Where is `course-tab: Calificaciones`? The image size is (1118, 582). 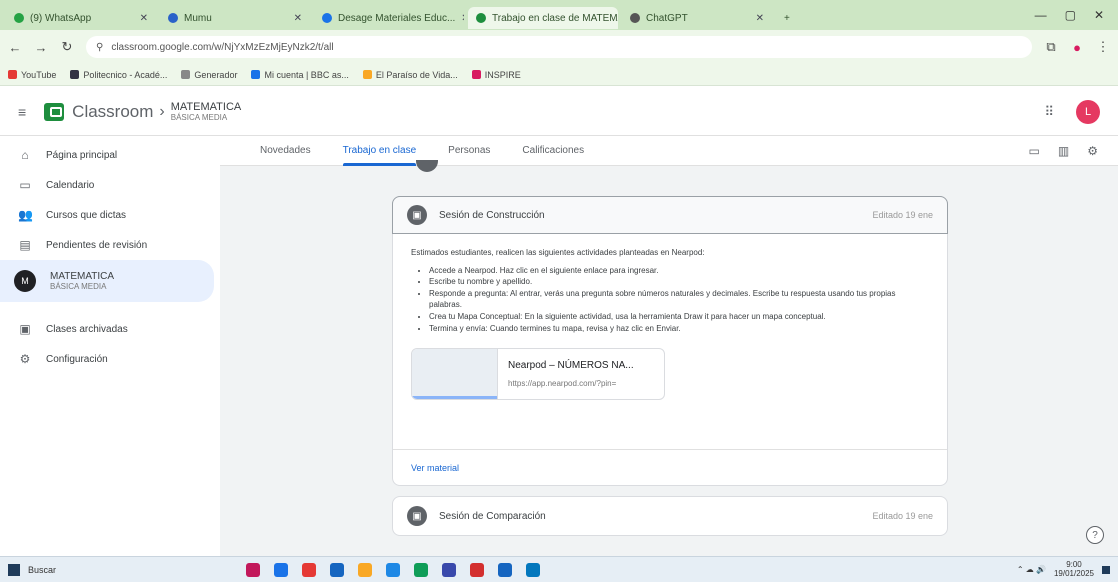 course-tab: Calificaciones is located at coordinates (553, 151).